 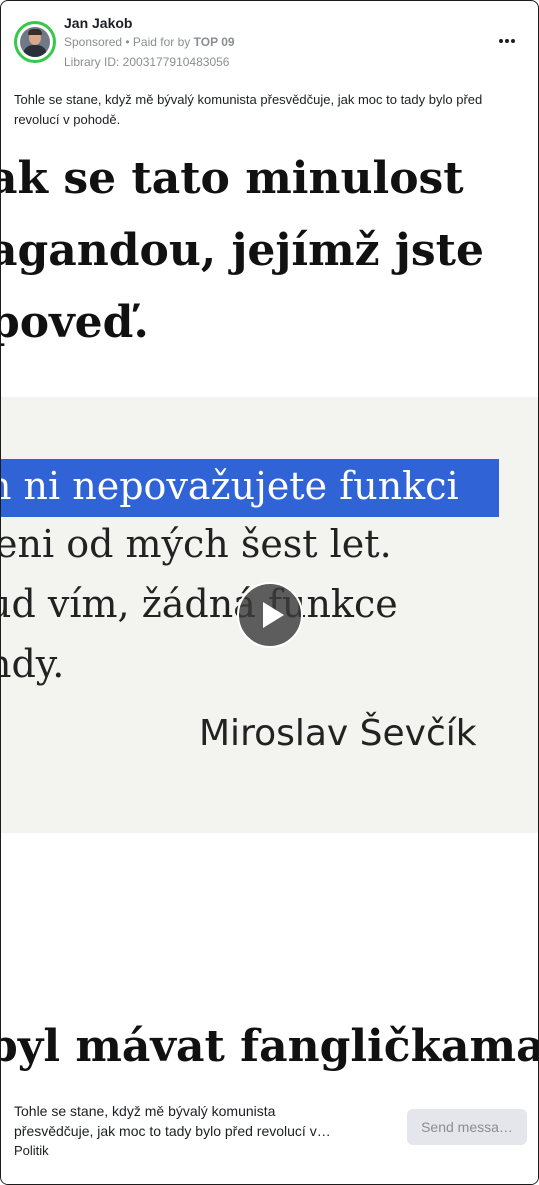 I want to click on quote-line-1: n ni nepovažujete funkci, so click(x=230, y=486).